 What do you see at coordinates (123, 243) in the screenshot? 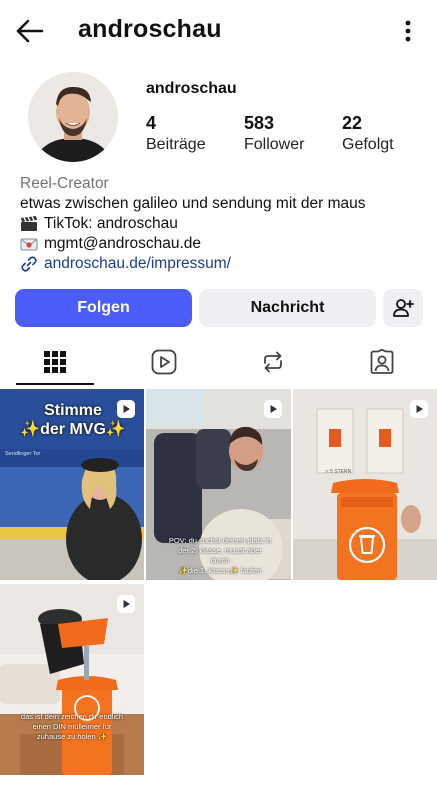
I see `bio-email-text: mgmt@androschau.de` at bounding box center [123, 243].